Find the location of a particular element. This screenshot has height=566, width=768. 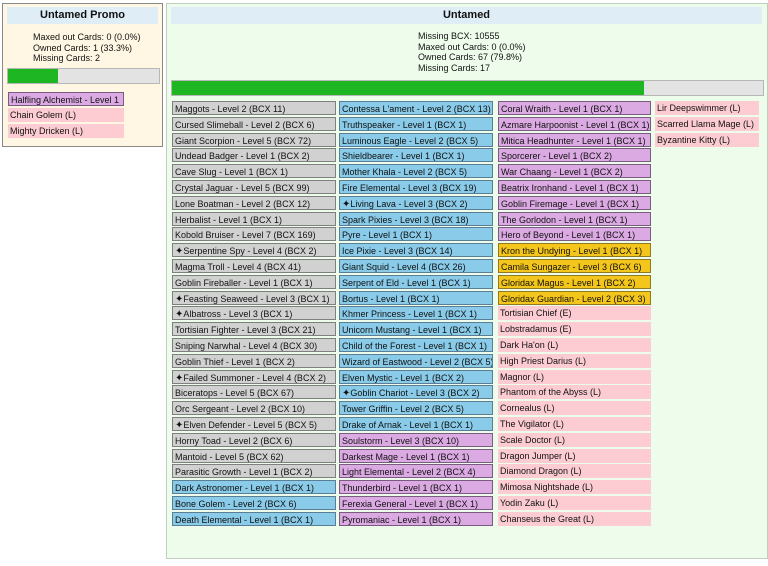

card-label: Truthspeaker - Level 1 (BCX 1) is located at coordinates (404, 124).